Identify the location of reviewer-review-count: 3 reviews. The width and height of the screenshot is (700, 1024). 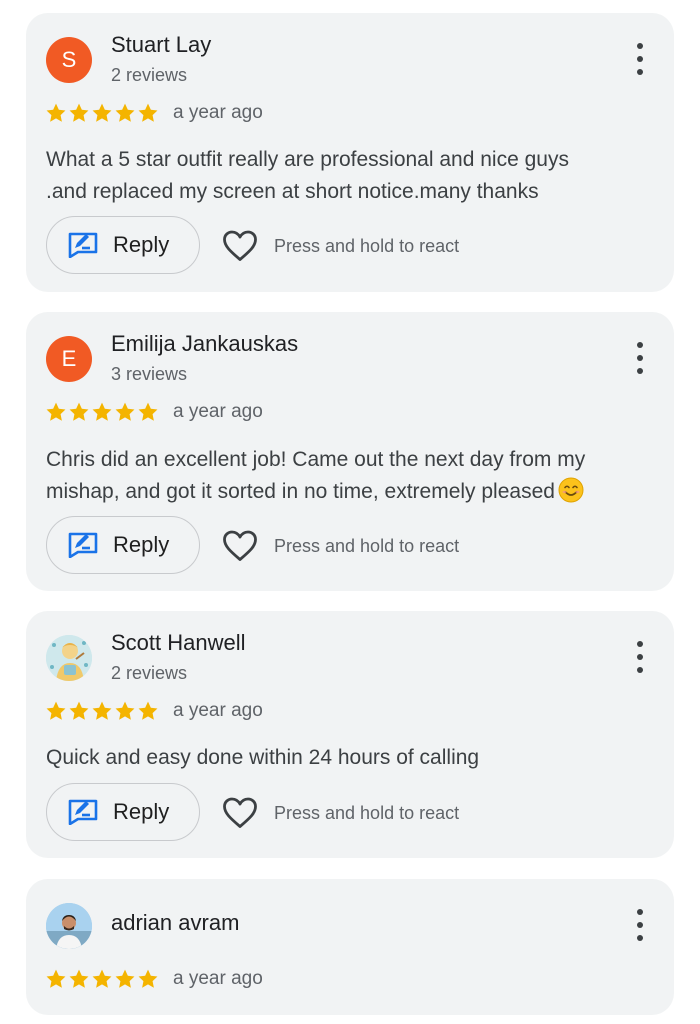
(149, 374).